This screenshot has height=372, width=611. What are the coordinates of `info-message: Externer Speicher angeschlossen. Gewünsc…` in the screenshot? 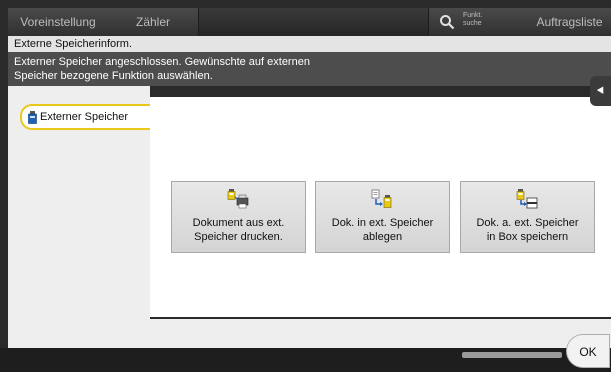 It's located at (309, 69).